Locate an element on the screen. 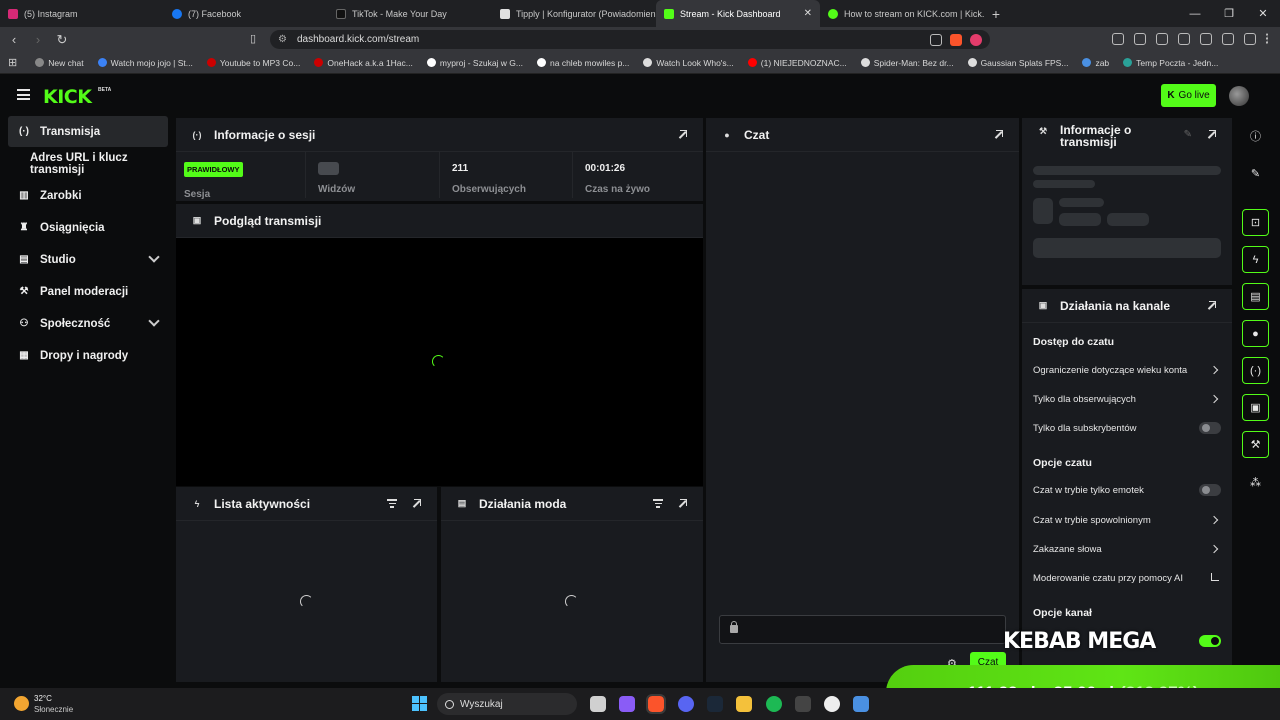  taskbar-search: Wyszukaj is located at coordinates (507, 704).